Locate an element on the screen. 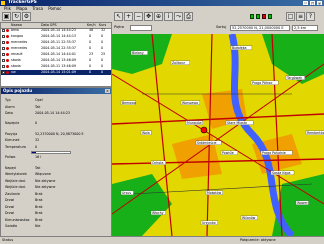 The width and height of the screenshot is (324, 244). vehicle-name: vw is located at coordinates (13, 72).